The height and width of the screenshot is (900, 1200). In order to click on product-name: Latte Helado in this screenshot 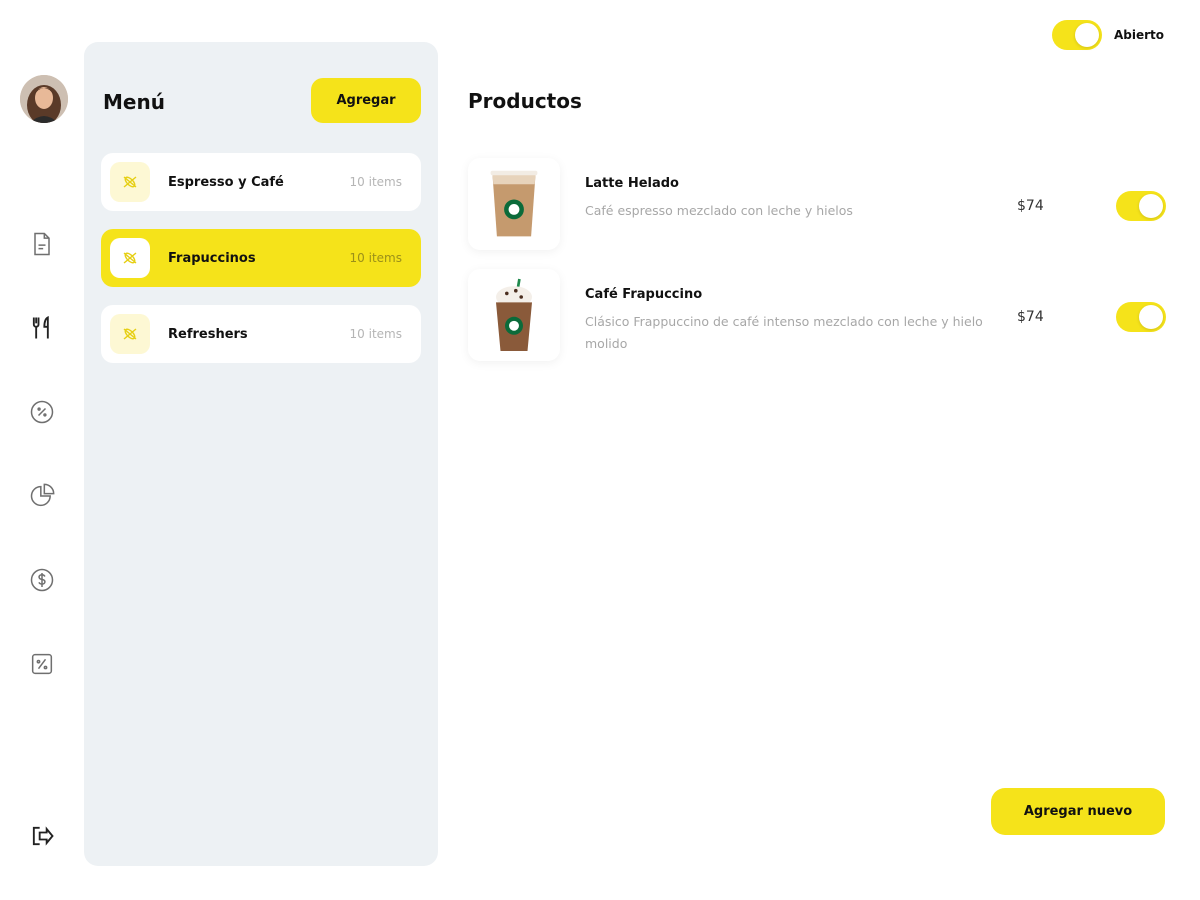, I will do `click(632, 183)`.